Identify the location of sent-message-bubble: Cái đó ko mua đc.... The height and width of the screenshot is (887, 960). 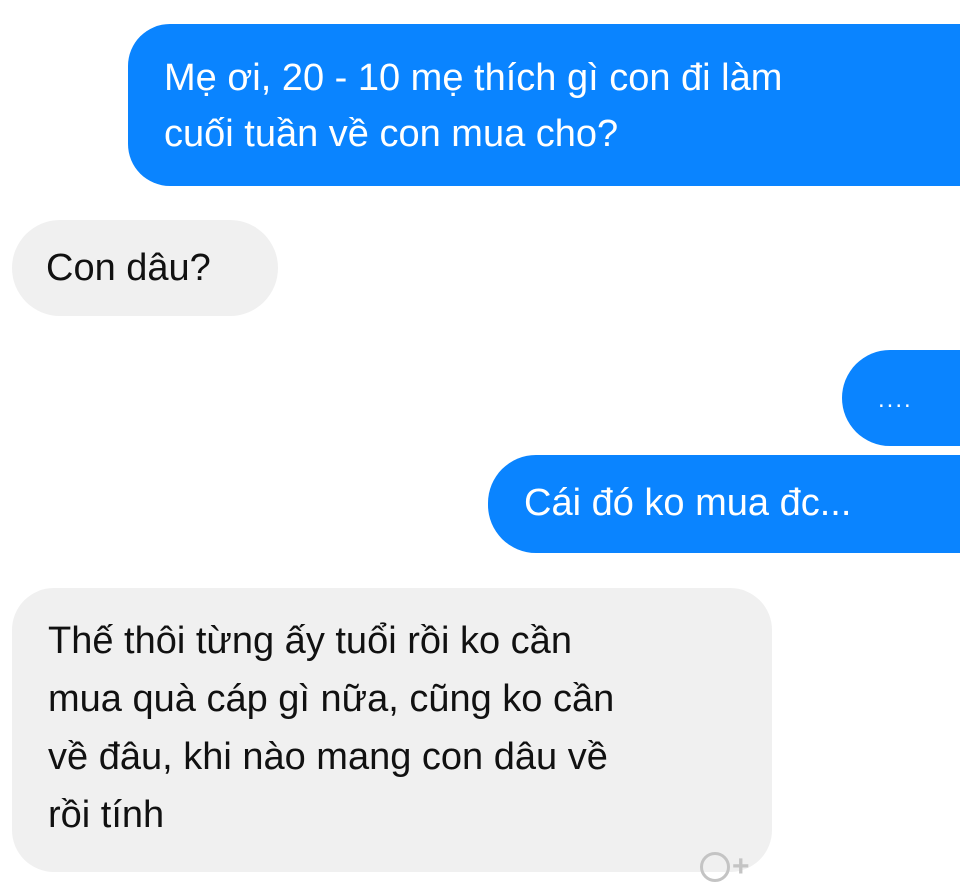
(724, 504).